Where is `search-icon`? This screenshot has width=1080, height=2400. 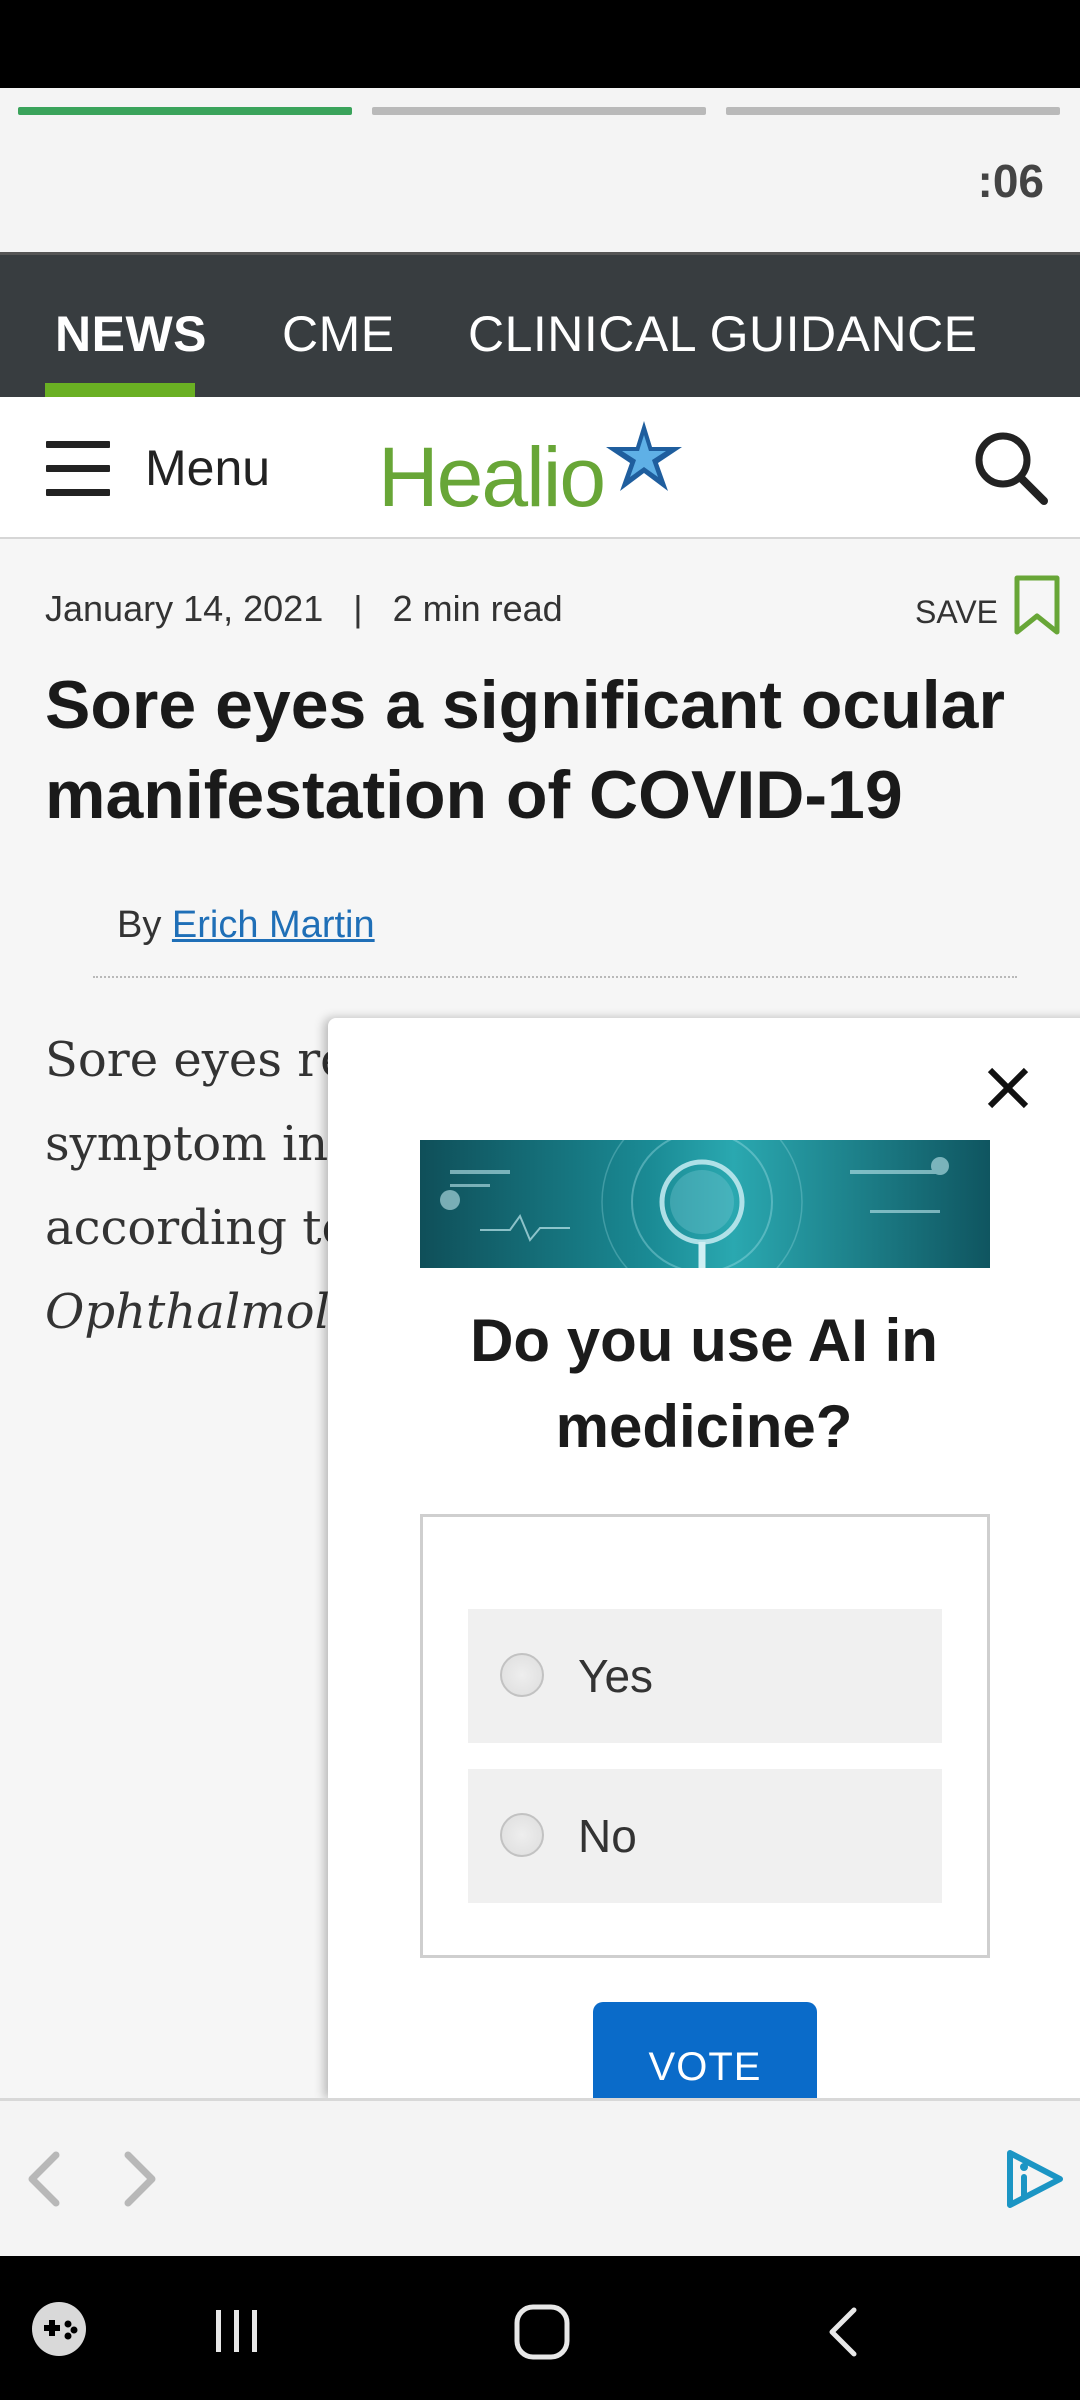 search-icon is located at coordinates (1010, 467).